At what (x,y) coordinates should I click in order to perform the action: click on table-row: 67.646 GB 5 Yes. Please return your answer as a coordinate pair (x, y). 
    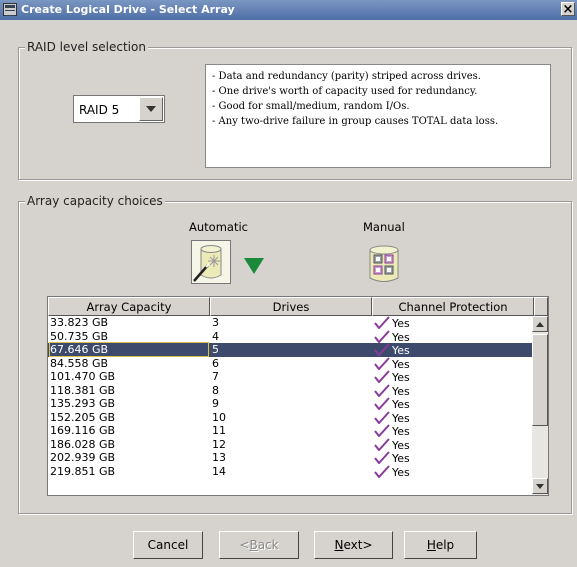
    Looking at the image, I should click on (290, 349).